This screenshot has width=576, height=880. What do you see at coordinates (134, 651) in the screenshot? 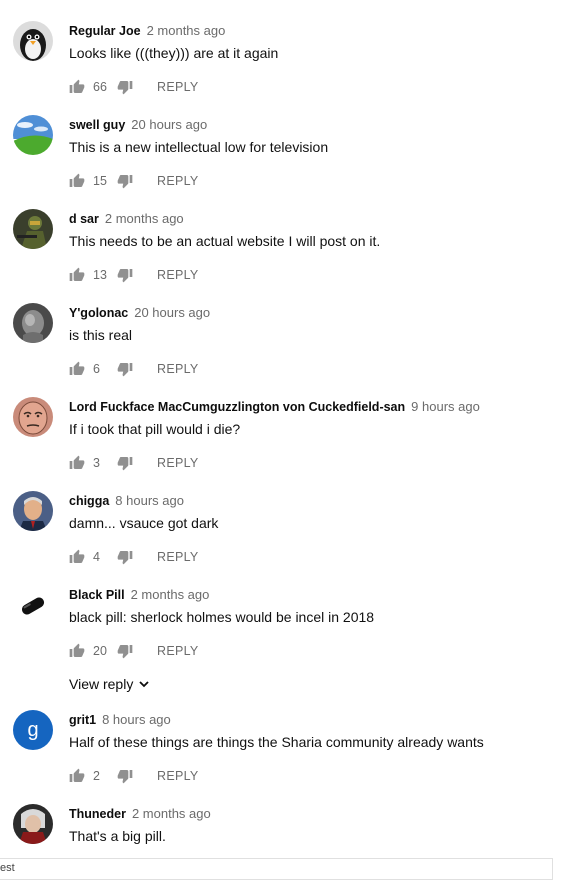
I see `comment-actions: 20 REPLY` at bounding box center [134, 651].